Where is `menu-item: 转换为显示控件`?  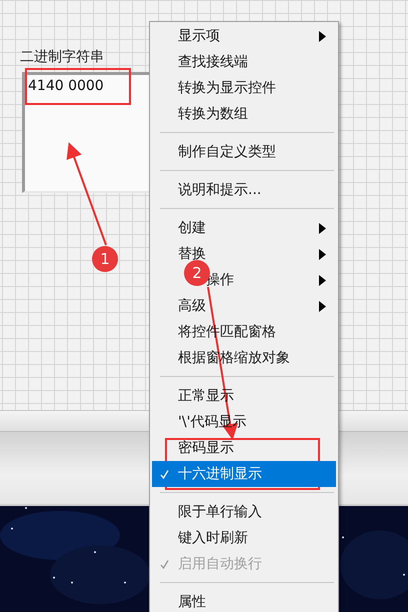
menu-item: 转换为显示控件 is located at coordinates (244, 88).